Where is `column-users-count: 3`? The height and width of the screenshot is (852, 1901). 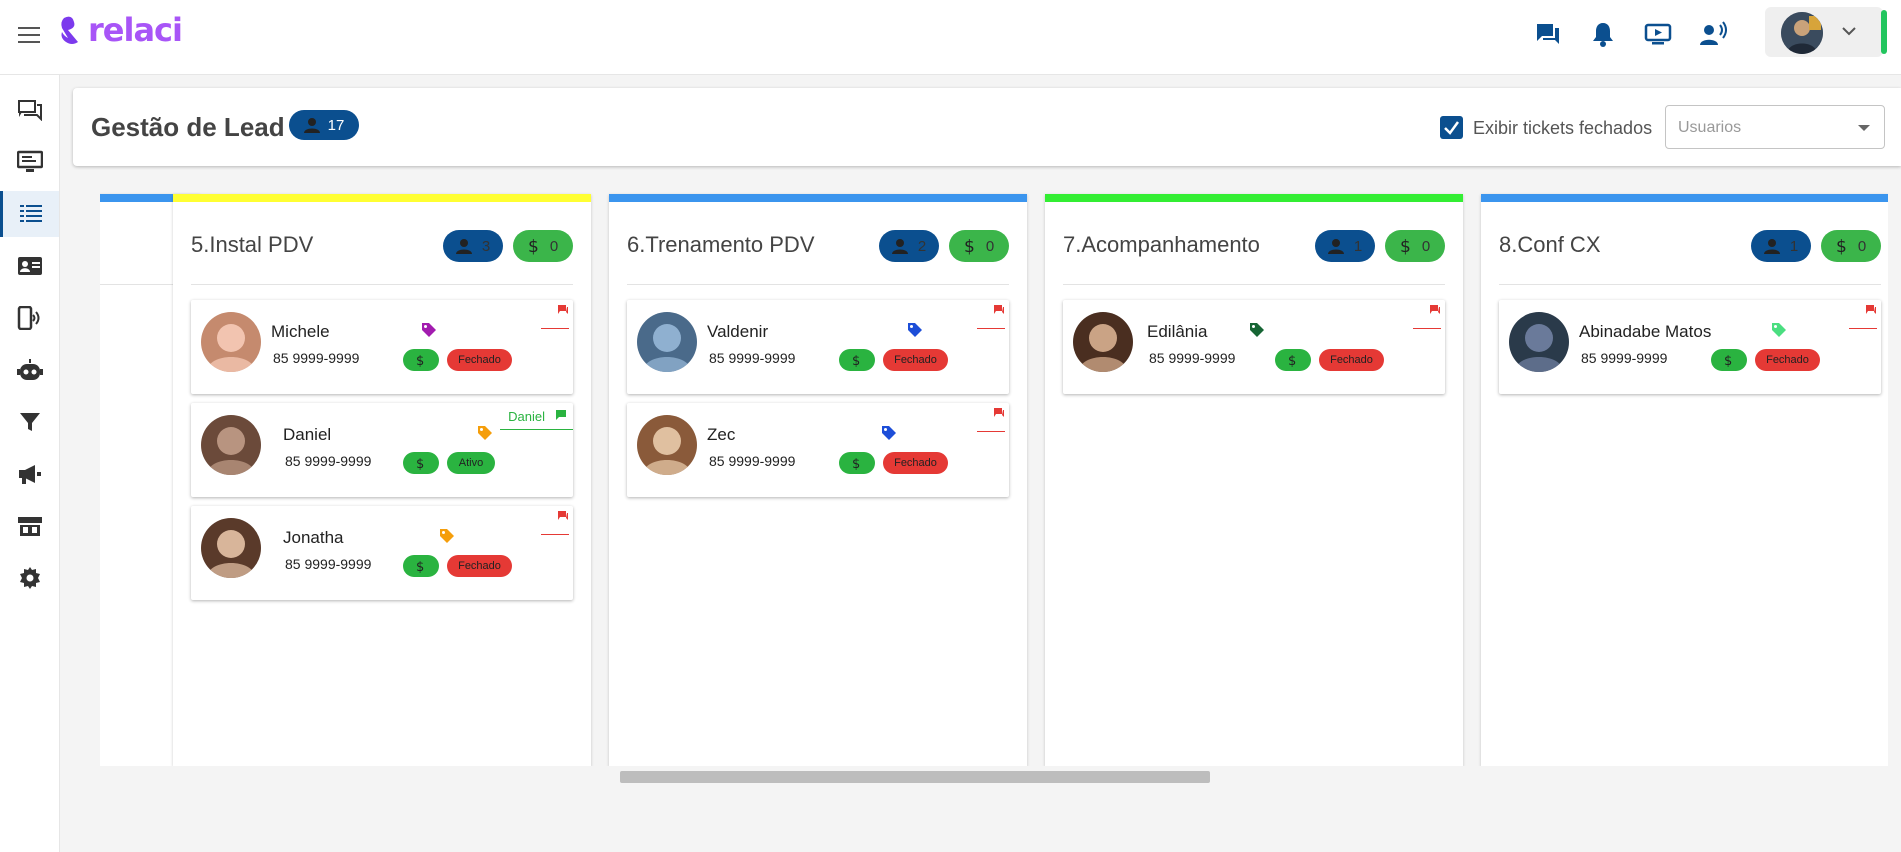
column-users-count: 3 is located at coordinates (486, 246).